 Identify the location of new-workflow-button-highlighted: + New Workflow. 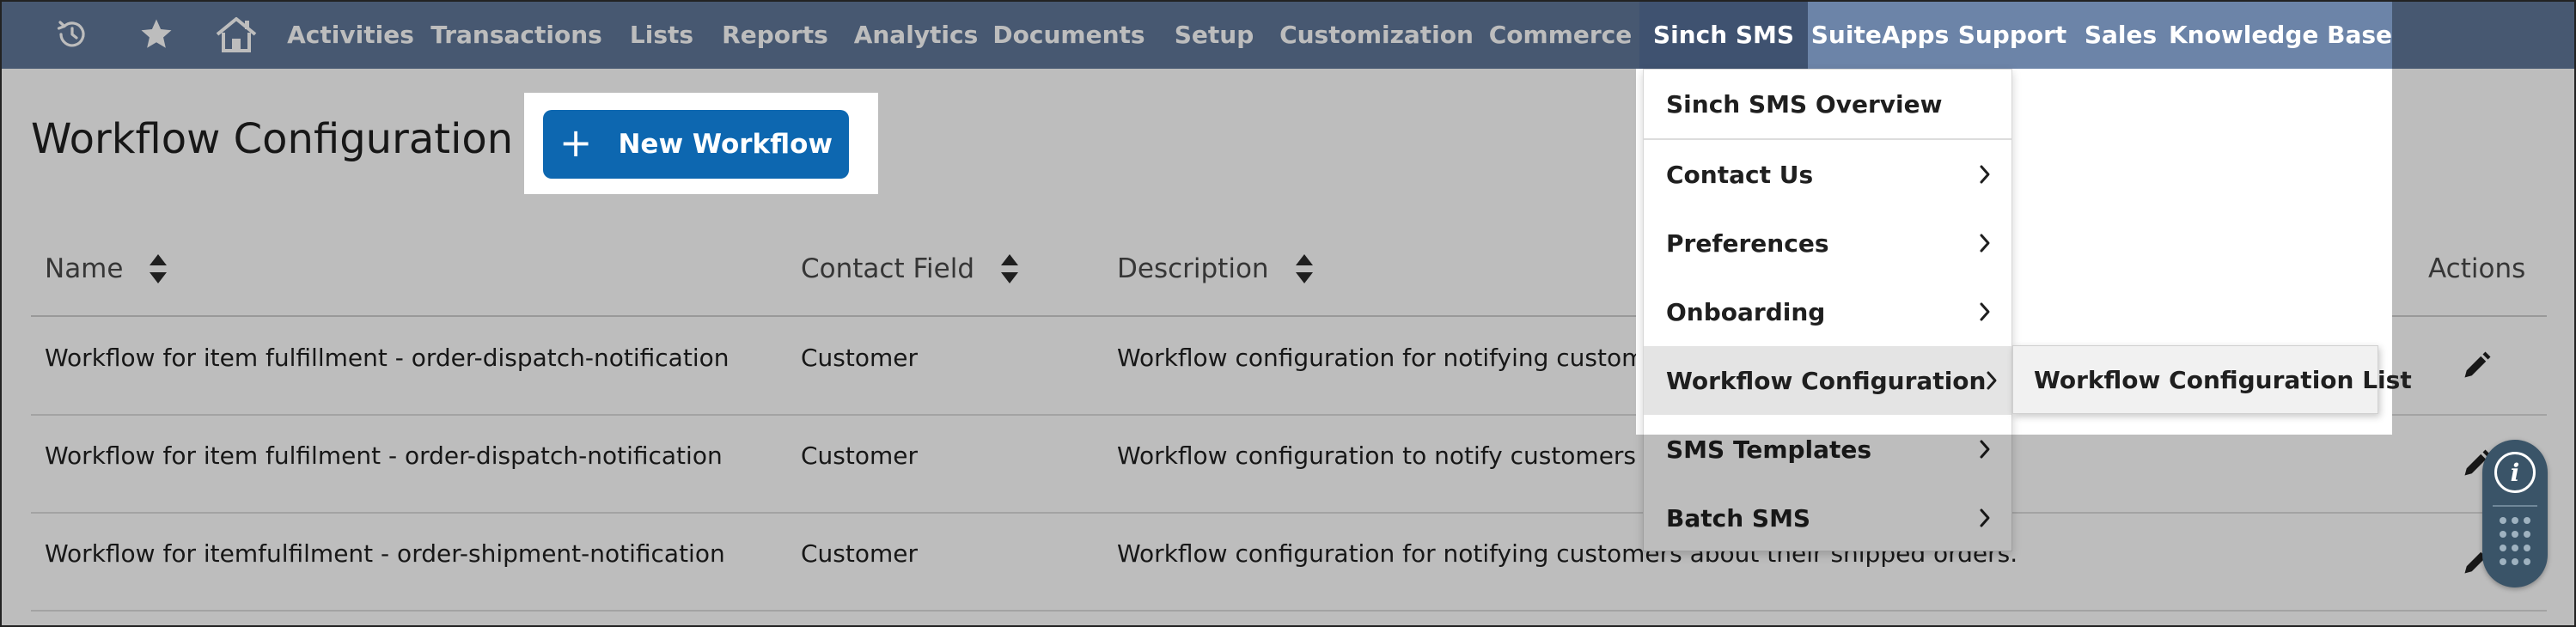
(696, 144).